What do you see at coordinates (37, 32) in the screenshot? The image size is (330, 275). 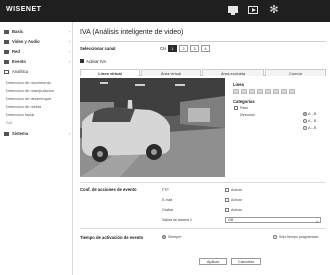 I see `sidebar-item-basic: Basic ›` at bounding box center [37, 32].